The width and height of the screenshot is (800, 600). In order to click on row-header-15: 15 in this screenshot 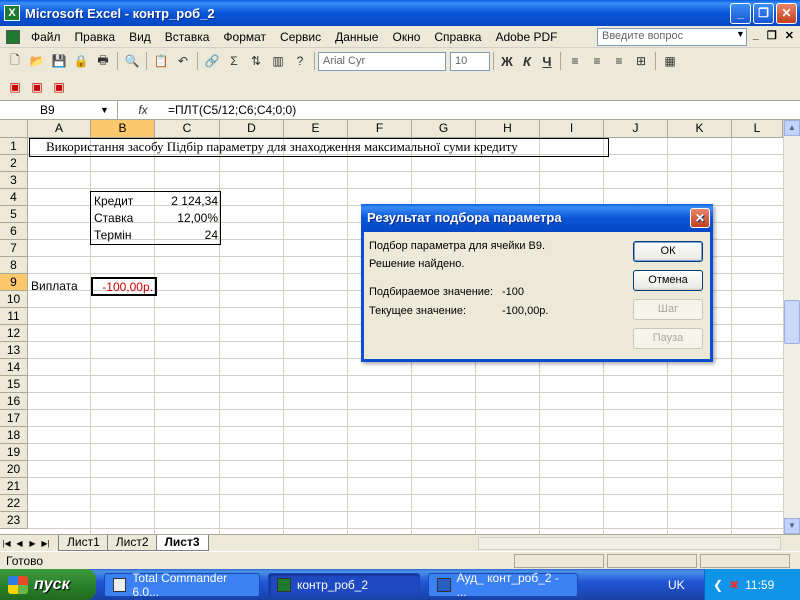, I will do `click(14, 384)`.